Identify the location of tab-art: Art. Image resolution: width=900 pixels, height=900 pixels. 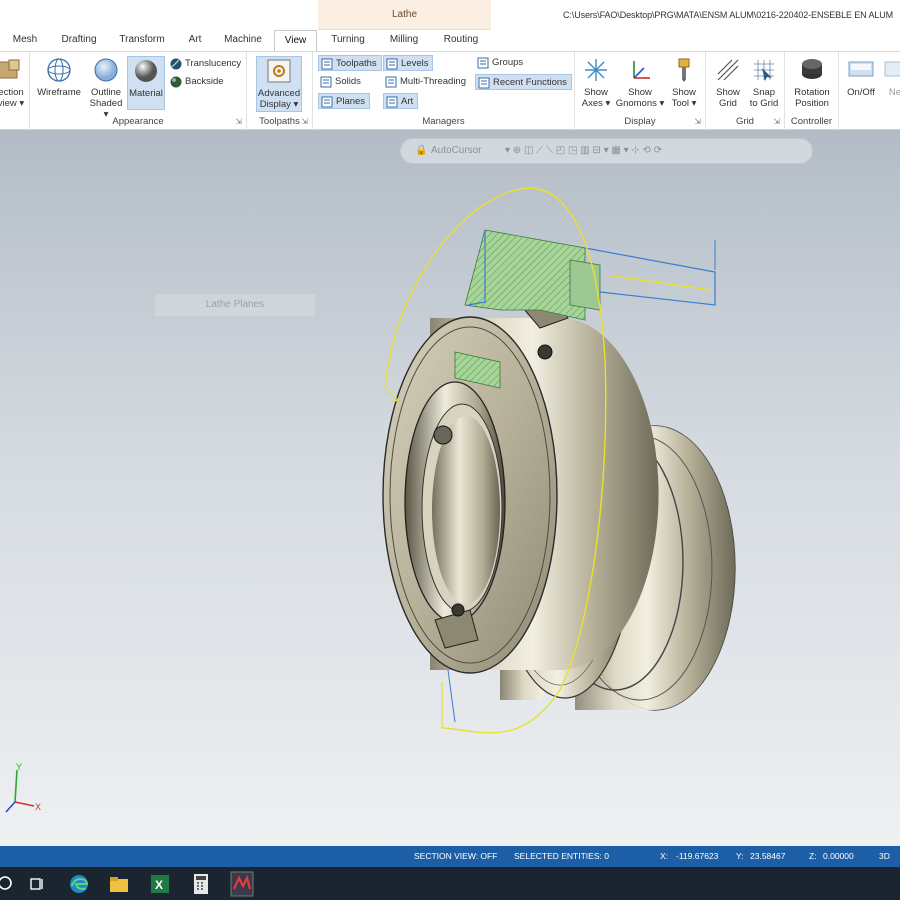
(195, 41).